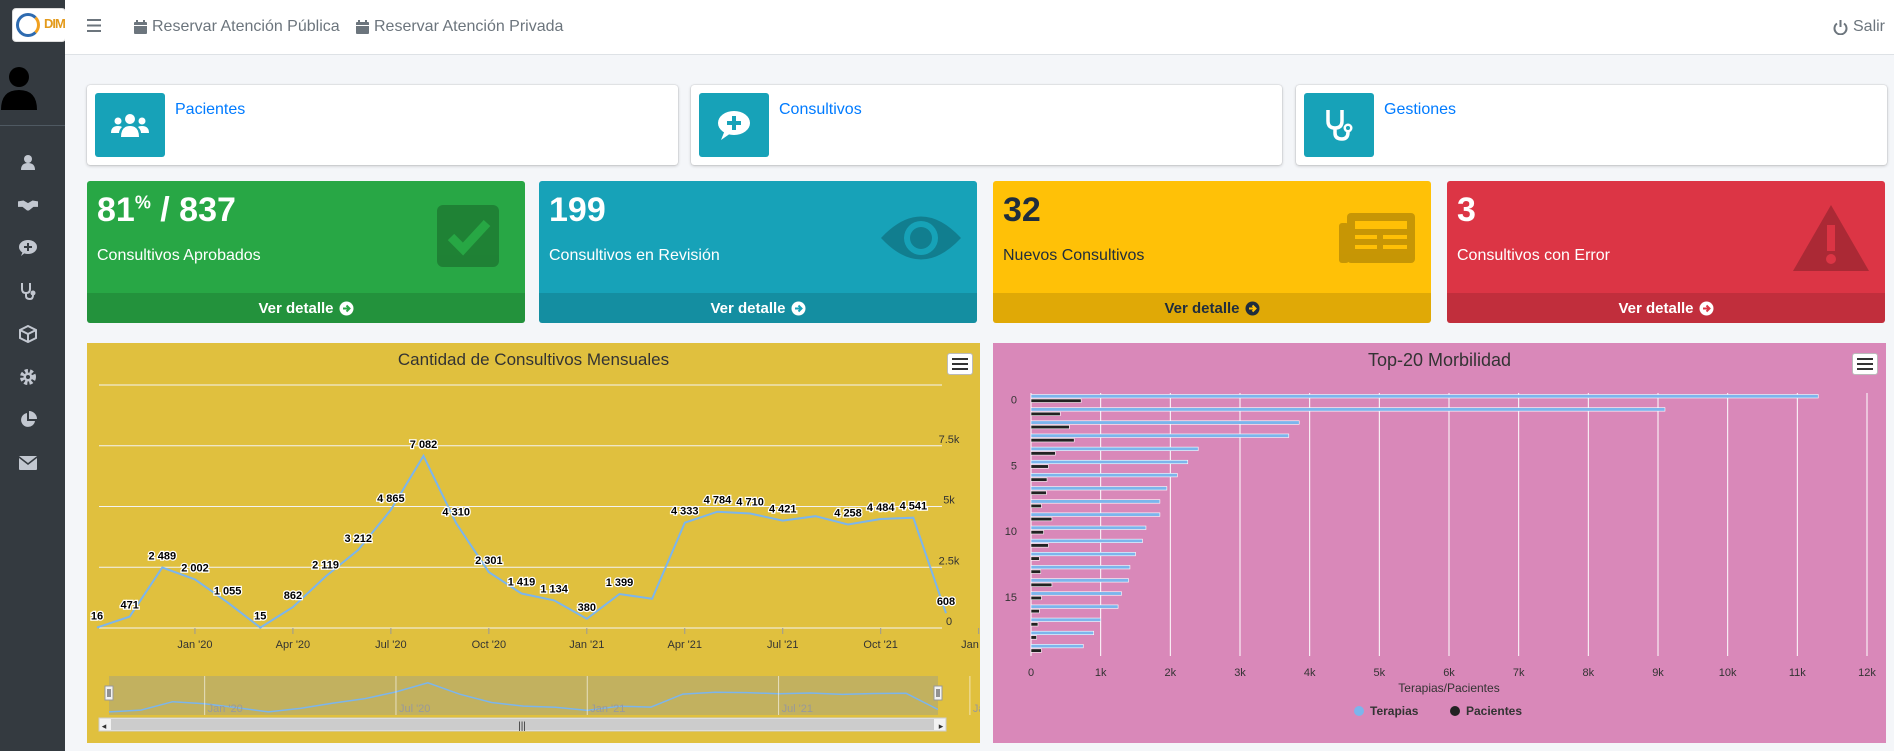 This screenshot has width=1894, height=751. I want to click on handle-body, so click(109, 693).